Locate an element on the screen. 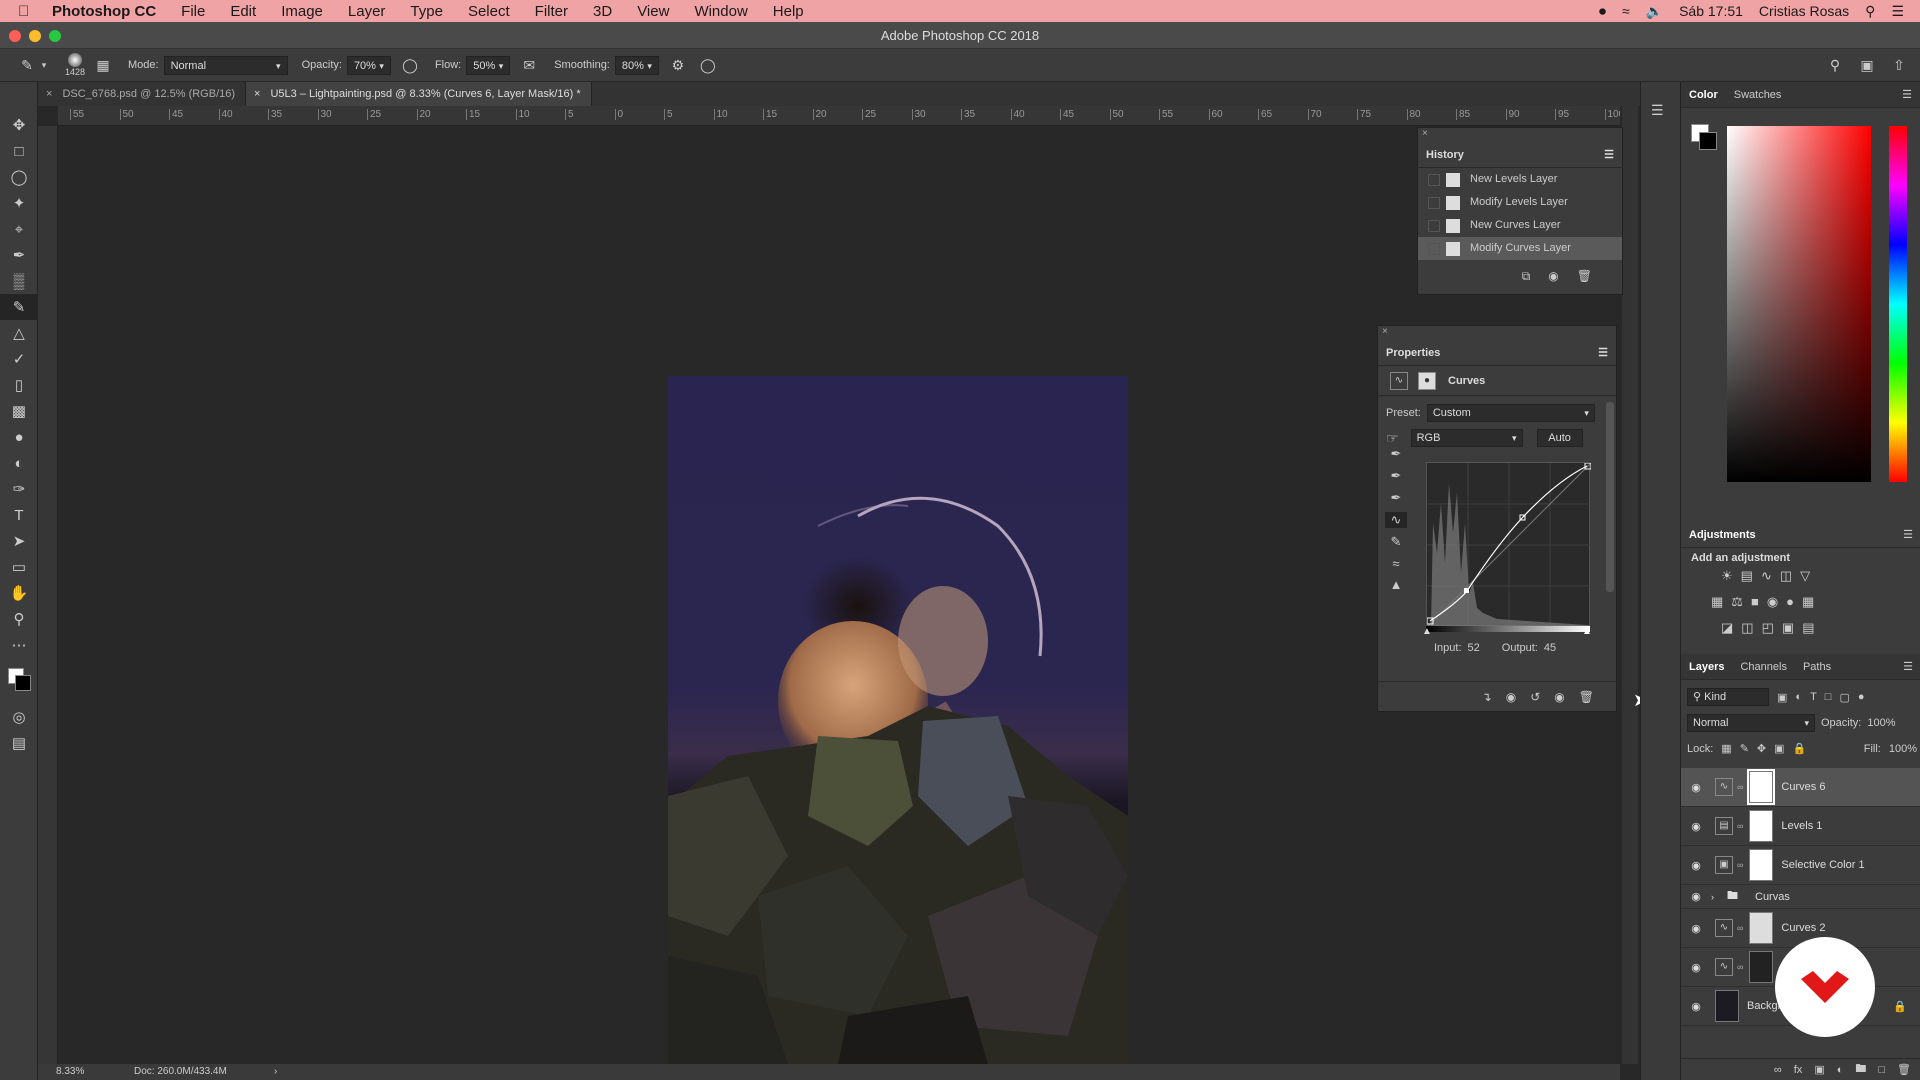 This screenshot has width=1920, height=1080. camera-icon: ◉ is located at coordinates (1553, 276).